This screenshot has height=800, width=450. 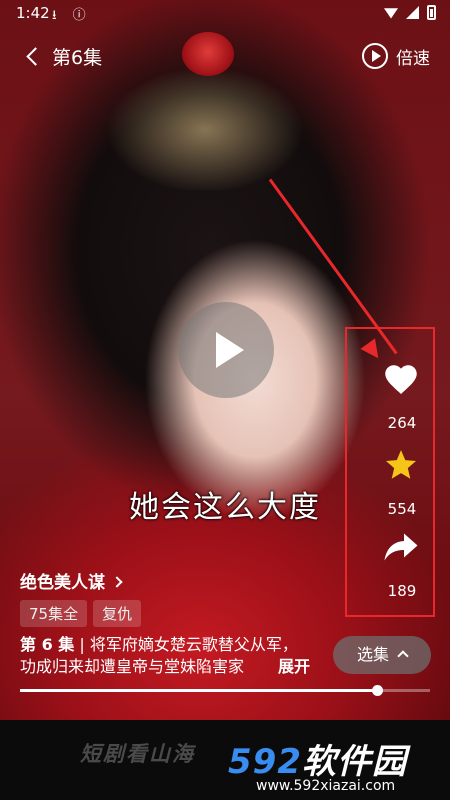 I want to click on status-bar: 1:42 ⭳ ⓘ, so click(x=225, y=14).